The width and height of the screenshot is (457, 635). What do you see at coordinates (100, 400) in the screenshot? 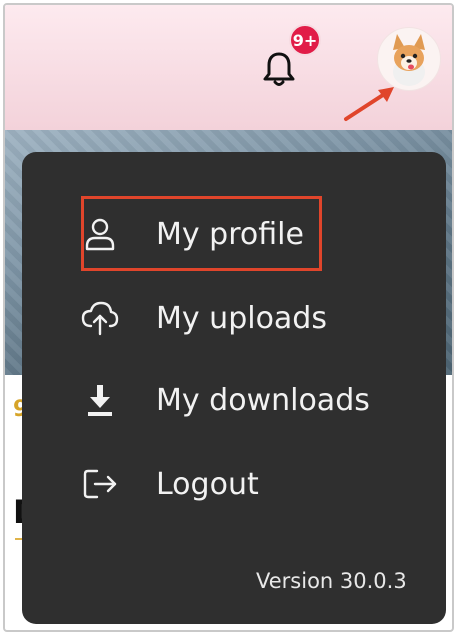
I see `download-icon` at bounding box center [100, 400].